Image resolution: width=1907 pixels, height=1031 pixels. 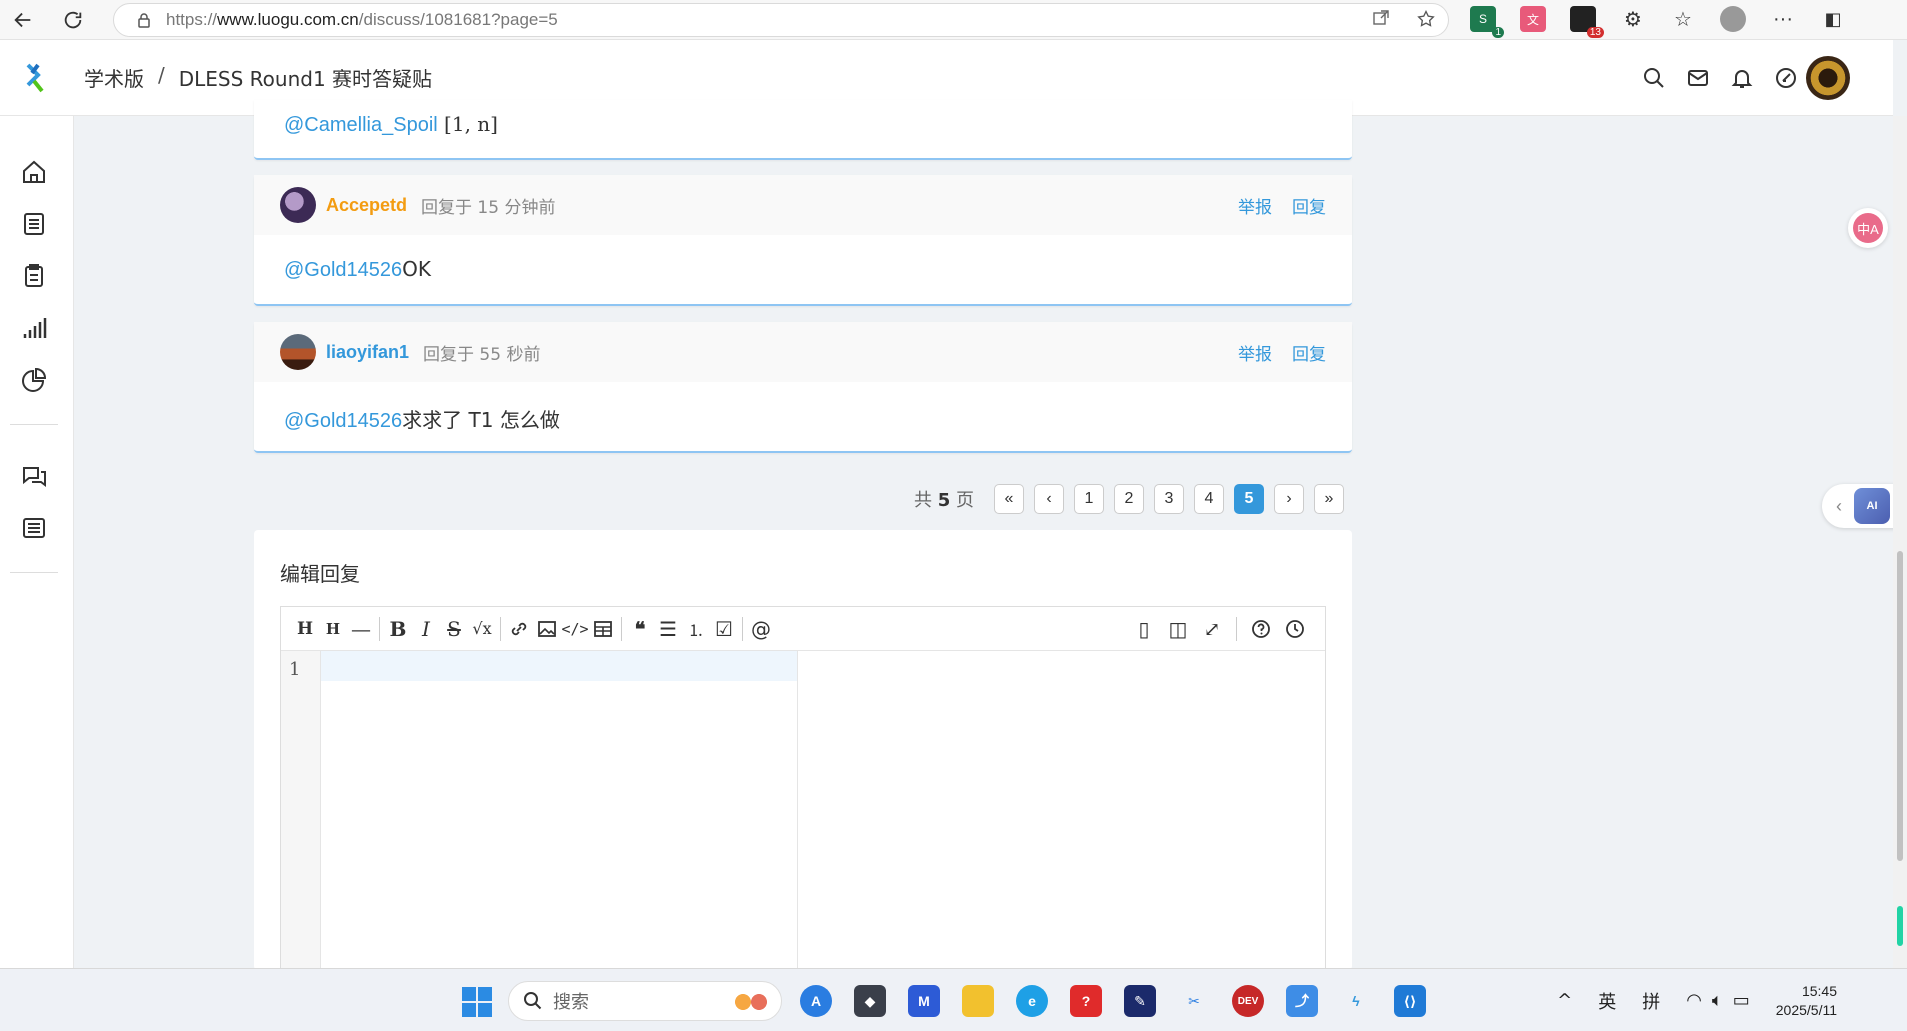 I want to click on ai-assistant-float: ‹ AI, so click(x=1862, y=506).